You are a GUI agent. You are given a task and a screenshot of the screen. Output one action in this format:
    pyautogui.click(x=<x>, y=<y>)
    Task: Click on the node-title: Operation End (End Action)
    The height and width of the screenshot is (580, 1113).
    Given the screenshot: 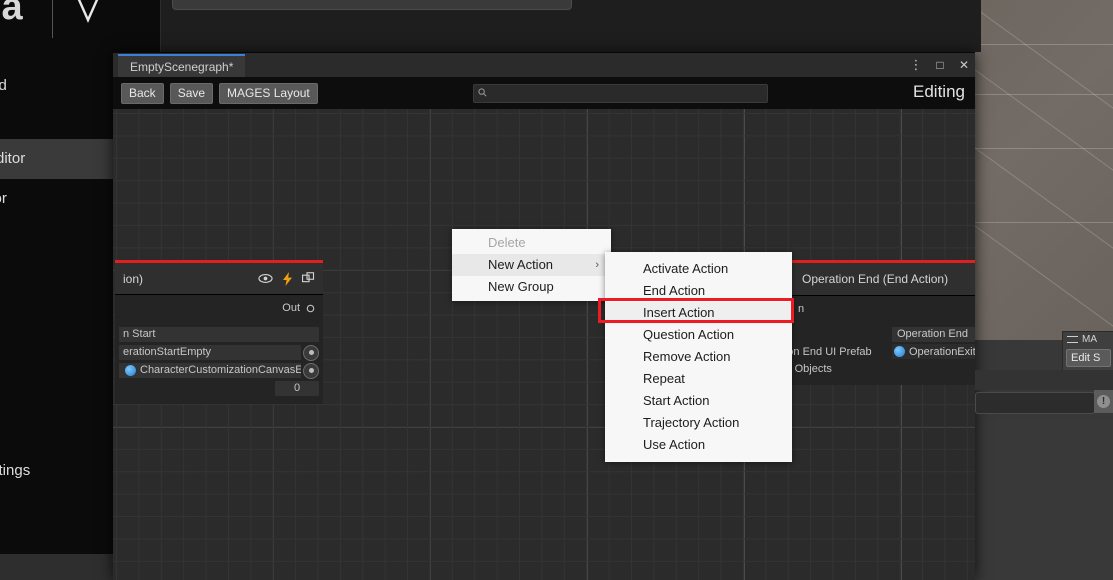 What is the action you would take?
    pyautogui.click(x=875, y=279)
    